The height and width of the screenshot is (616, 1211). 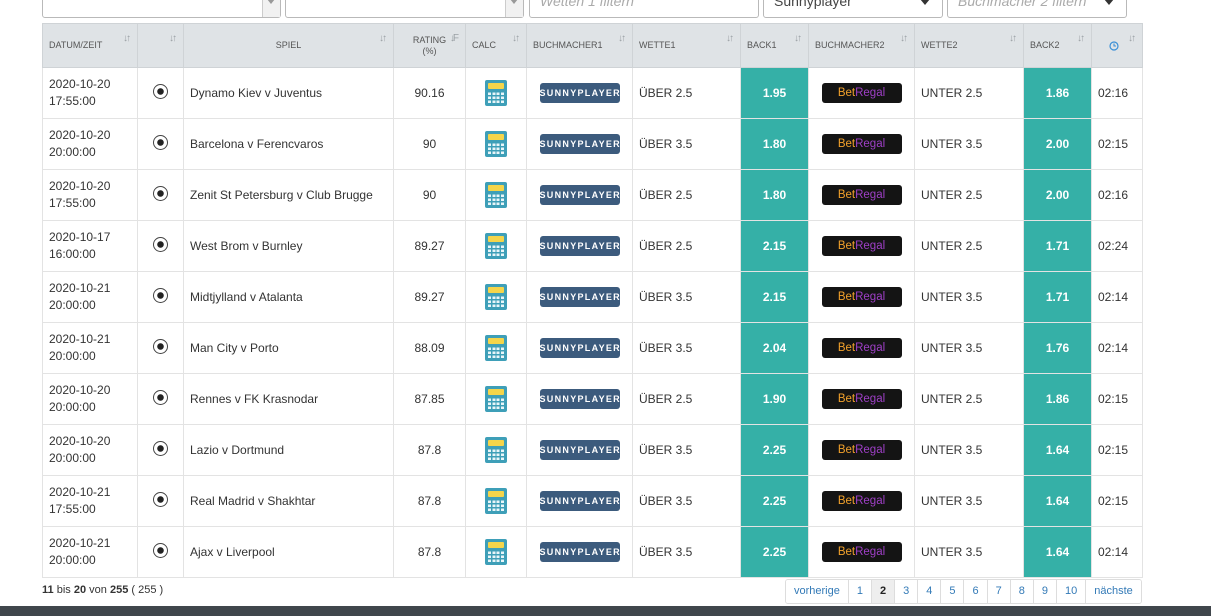 What do you see at coordinates (1021, 591) in the screenshot?
I see `page-button-8: 8` at bounding box center [1021, 591].